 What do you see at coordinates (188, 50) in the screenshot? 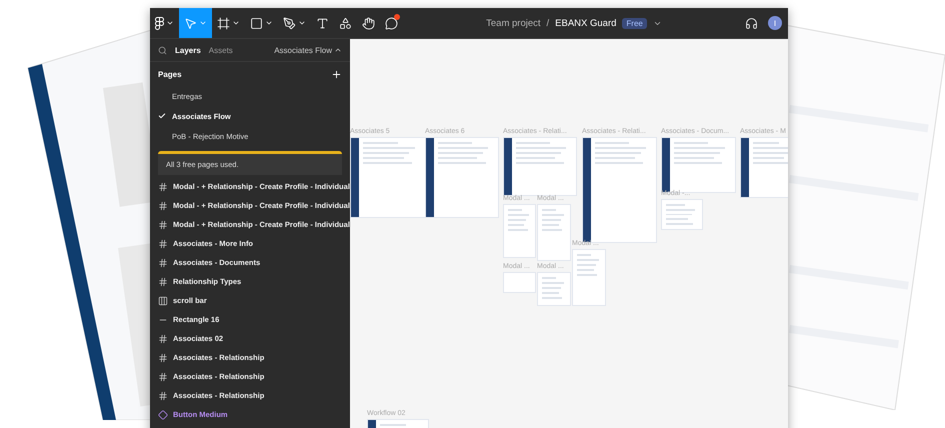
I see `panel-tab: Layers` at bounding box center [188, 50].